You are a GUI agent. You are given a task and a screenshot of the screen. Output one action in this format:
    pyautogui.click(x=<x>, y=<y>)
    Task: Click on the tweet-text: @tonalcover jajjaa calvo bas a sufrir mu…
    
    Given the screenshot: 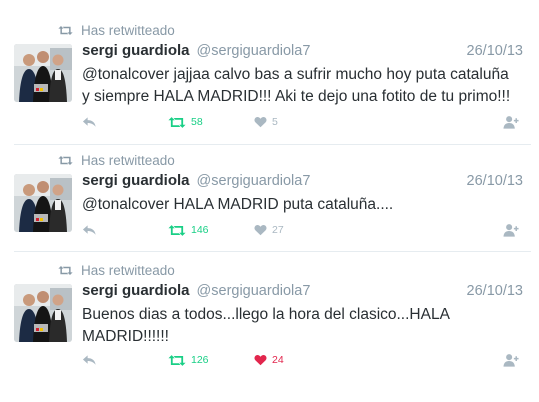 What is the action you would take?
    pyautogui.click(x=296, y=85)
    